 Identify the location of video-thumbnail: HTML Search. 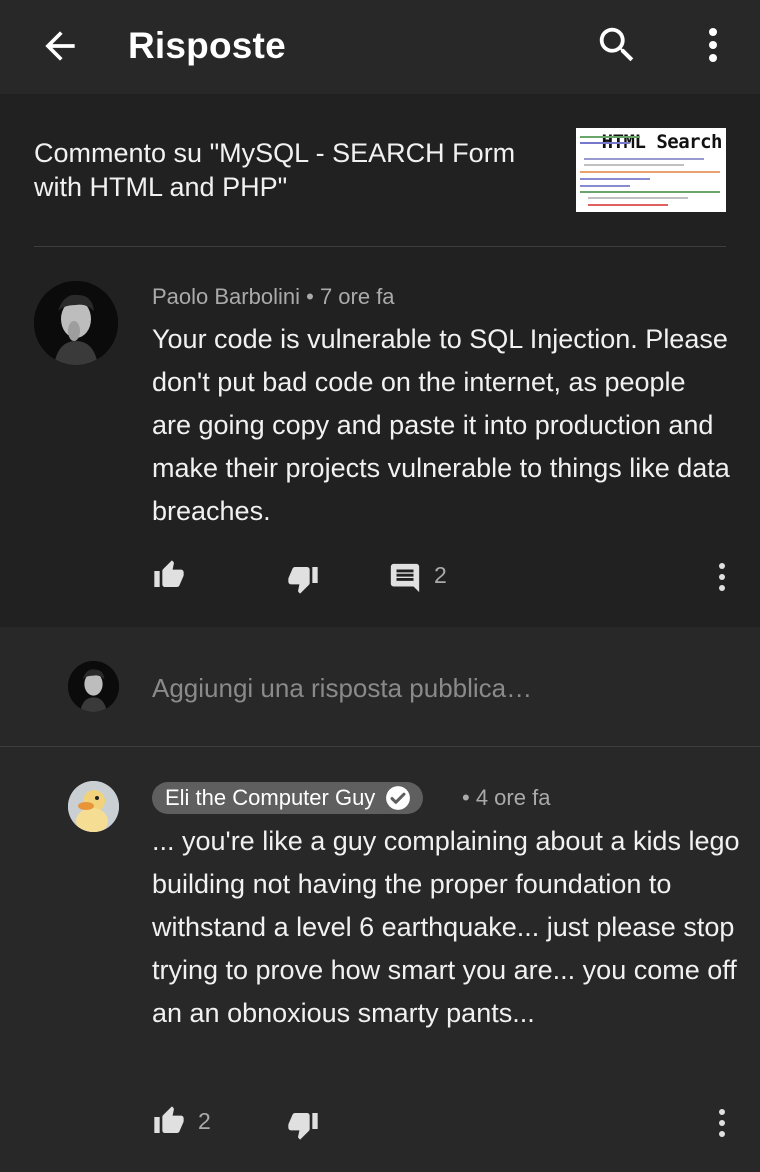
(651, 170).